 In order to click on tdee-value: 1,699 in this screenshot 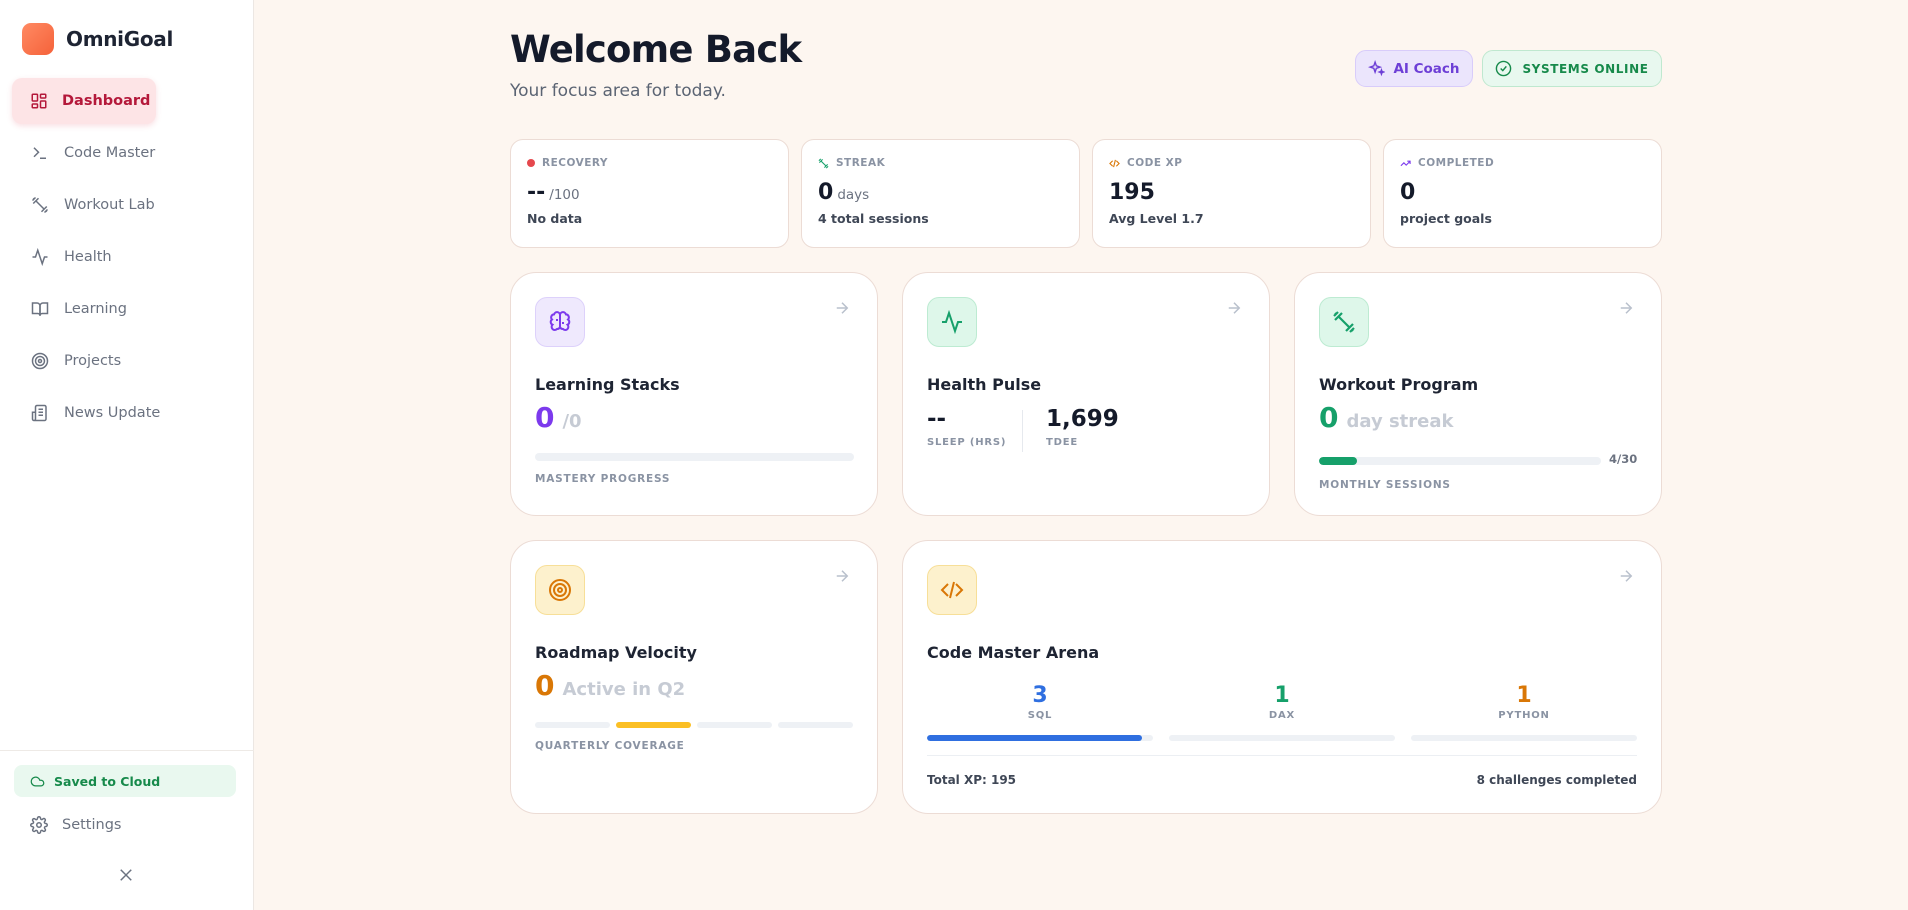, I will do `click(1082, 419)`.